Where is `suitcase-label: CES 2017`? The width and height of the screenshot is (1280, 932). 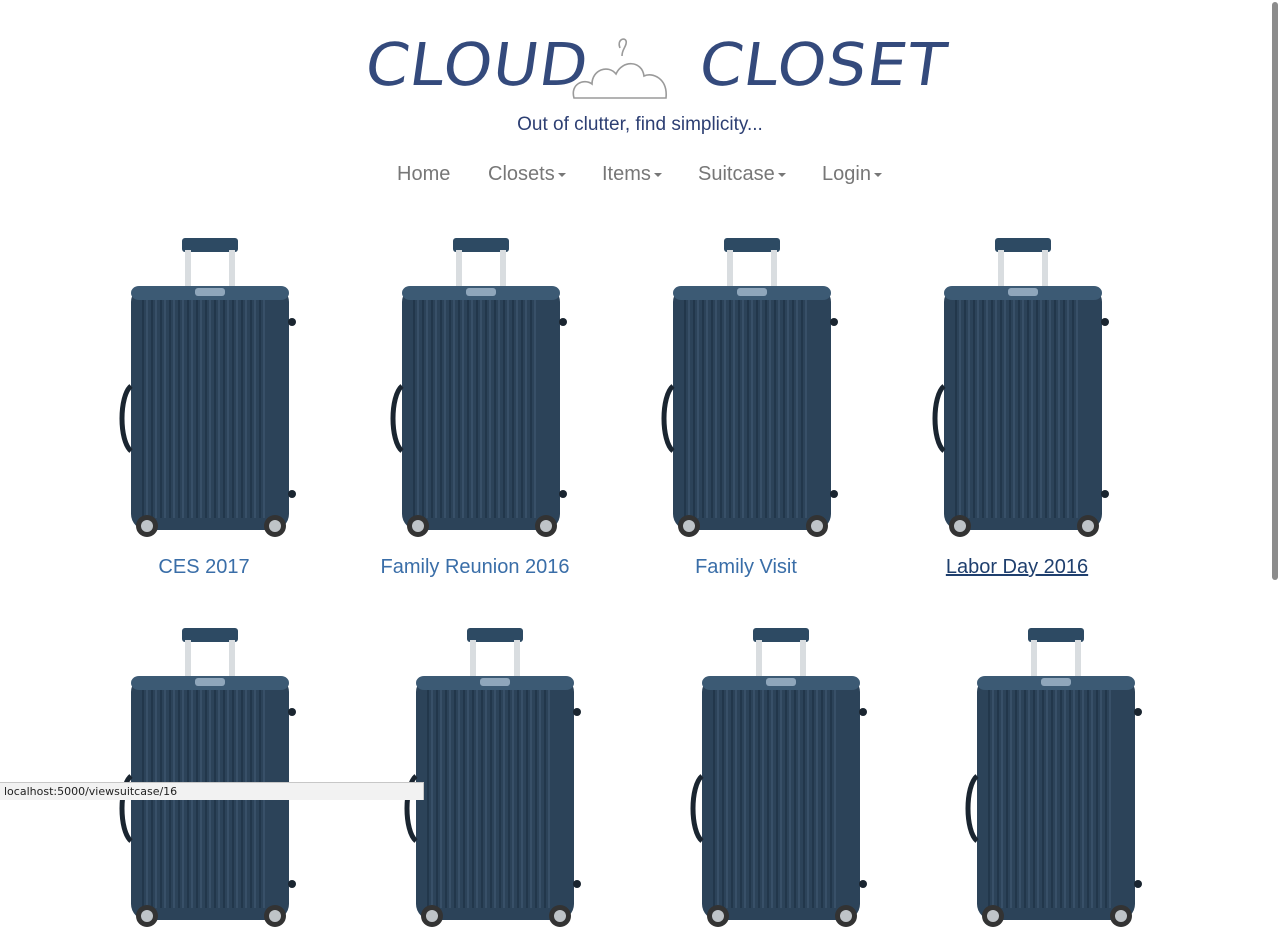
suitcase-label: CES 2017 is located at coordinates (204, 567).